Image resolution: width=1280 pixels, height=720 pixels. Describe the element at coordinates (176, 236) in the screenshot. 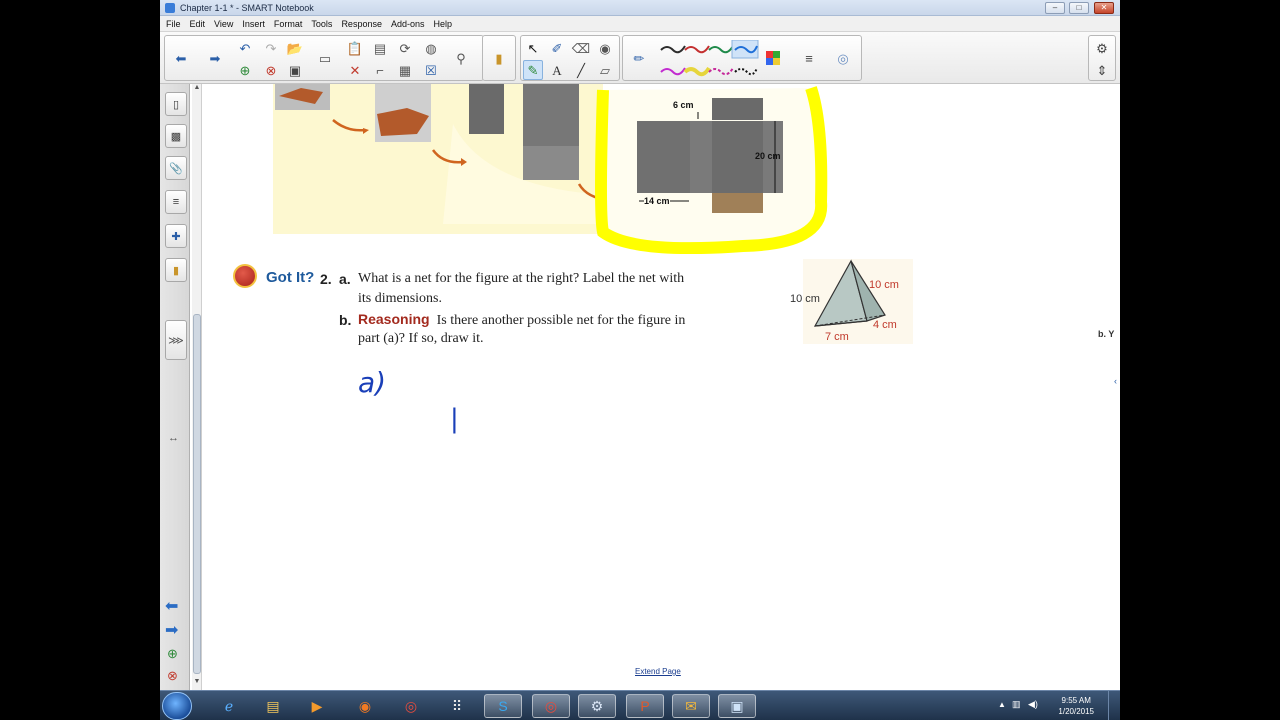

I see `addons-icon: ✚` at that location.